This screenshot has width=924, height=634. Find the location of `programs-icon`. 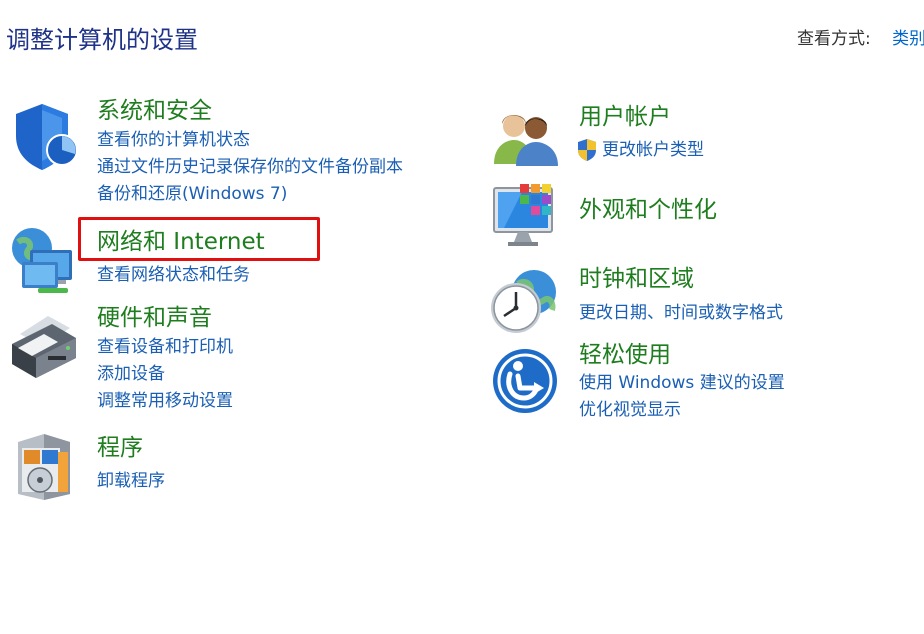

programs-icon is located at coordinates (44, 466).